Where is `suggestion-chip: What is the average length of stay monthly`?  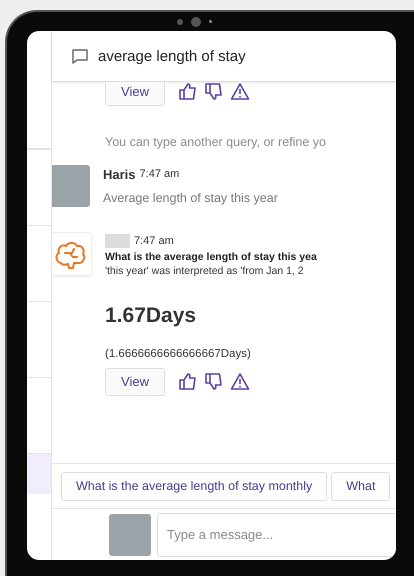 suggestion-chip: What is the average length of stay monthly is located at coordinates (194, 486).